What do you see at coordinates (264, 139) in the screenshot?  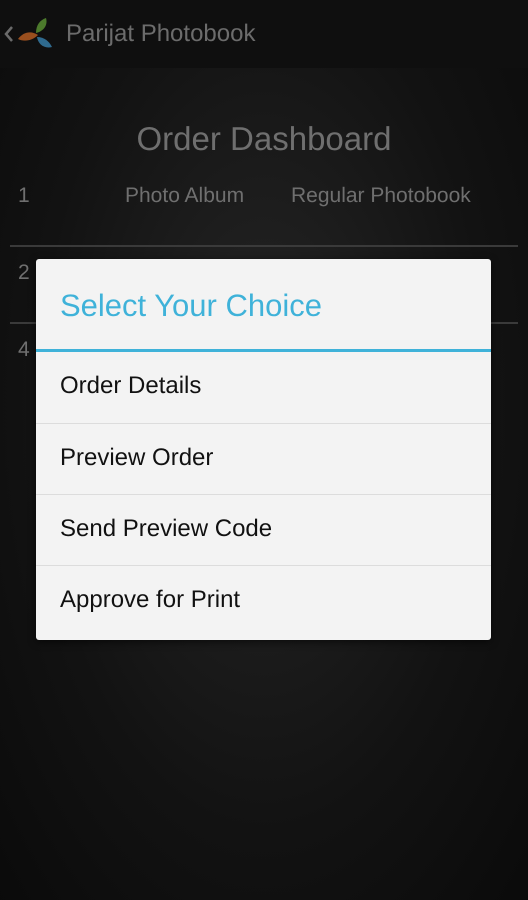 I see `dashboard-title: Order Dashboard` at bounding box center [264, 139].